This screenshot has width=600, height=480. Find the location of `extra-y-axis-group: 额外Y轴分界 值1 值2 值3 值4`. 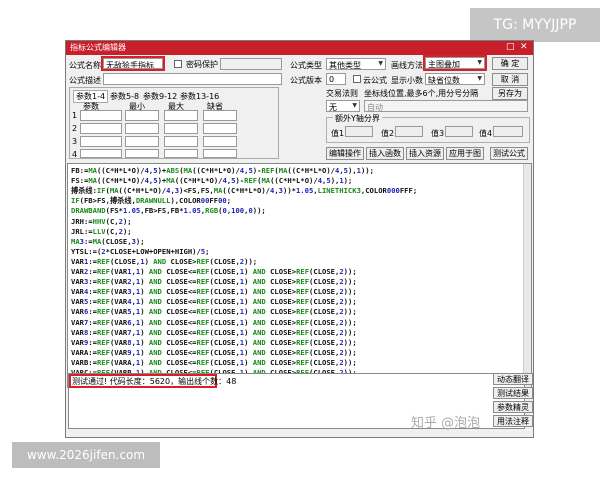

extra-y-axis-group: 额外Y轴分界 值1 值2 值3 值4 is located at coordinates (428, 128).